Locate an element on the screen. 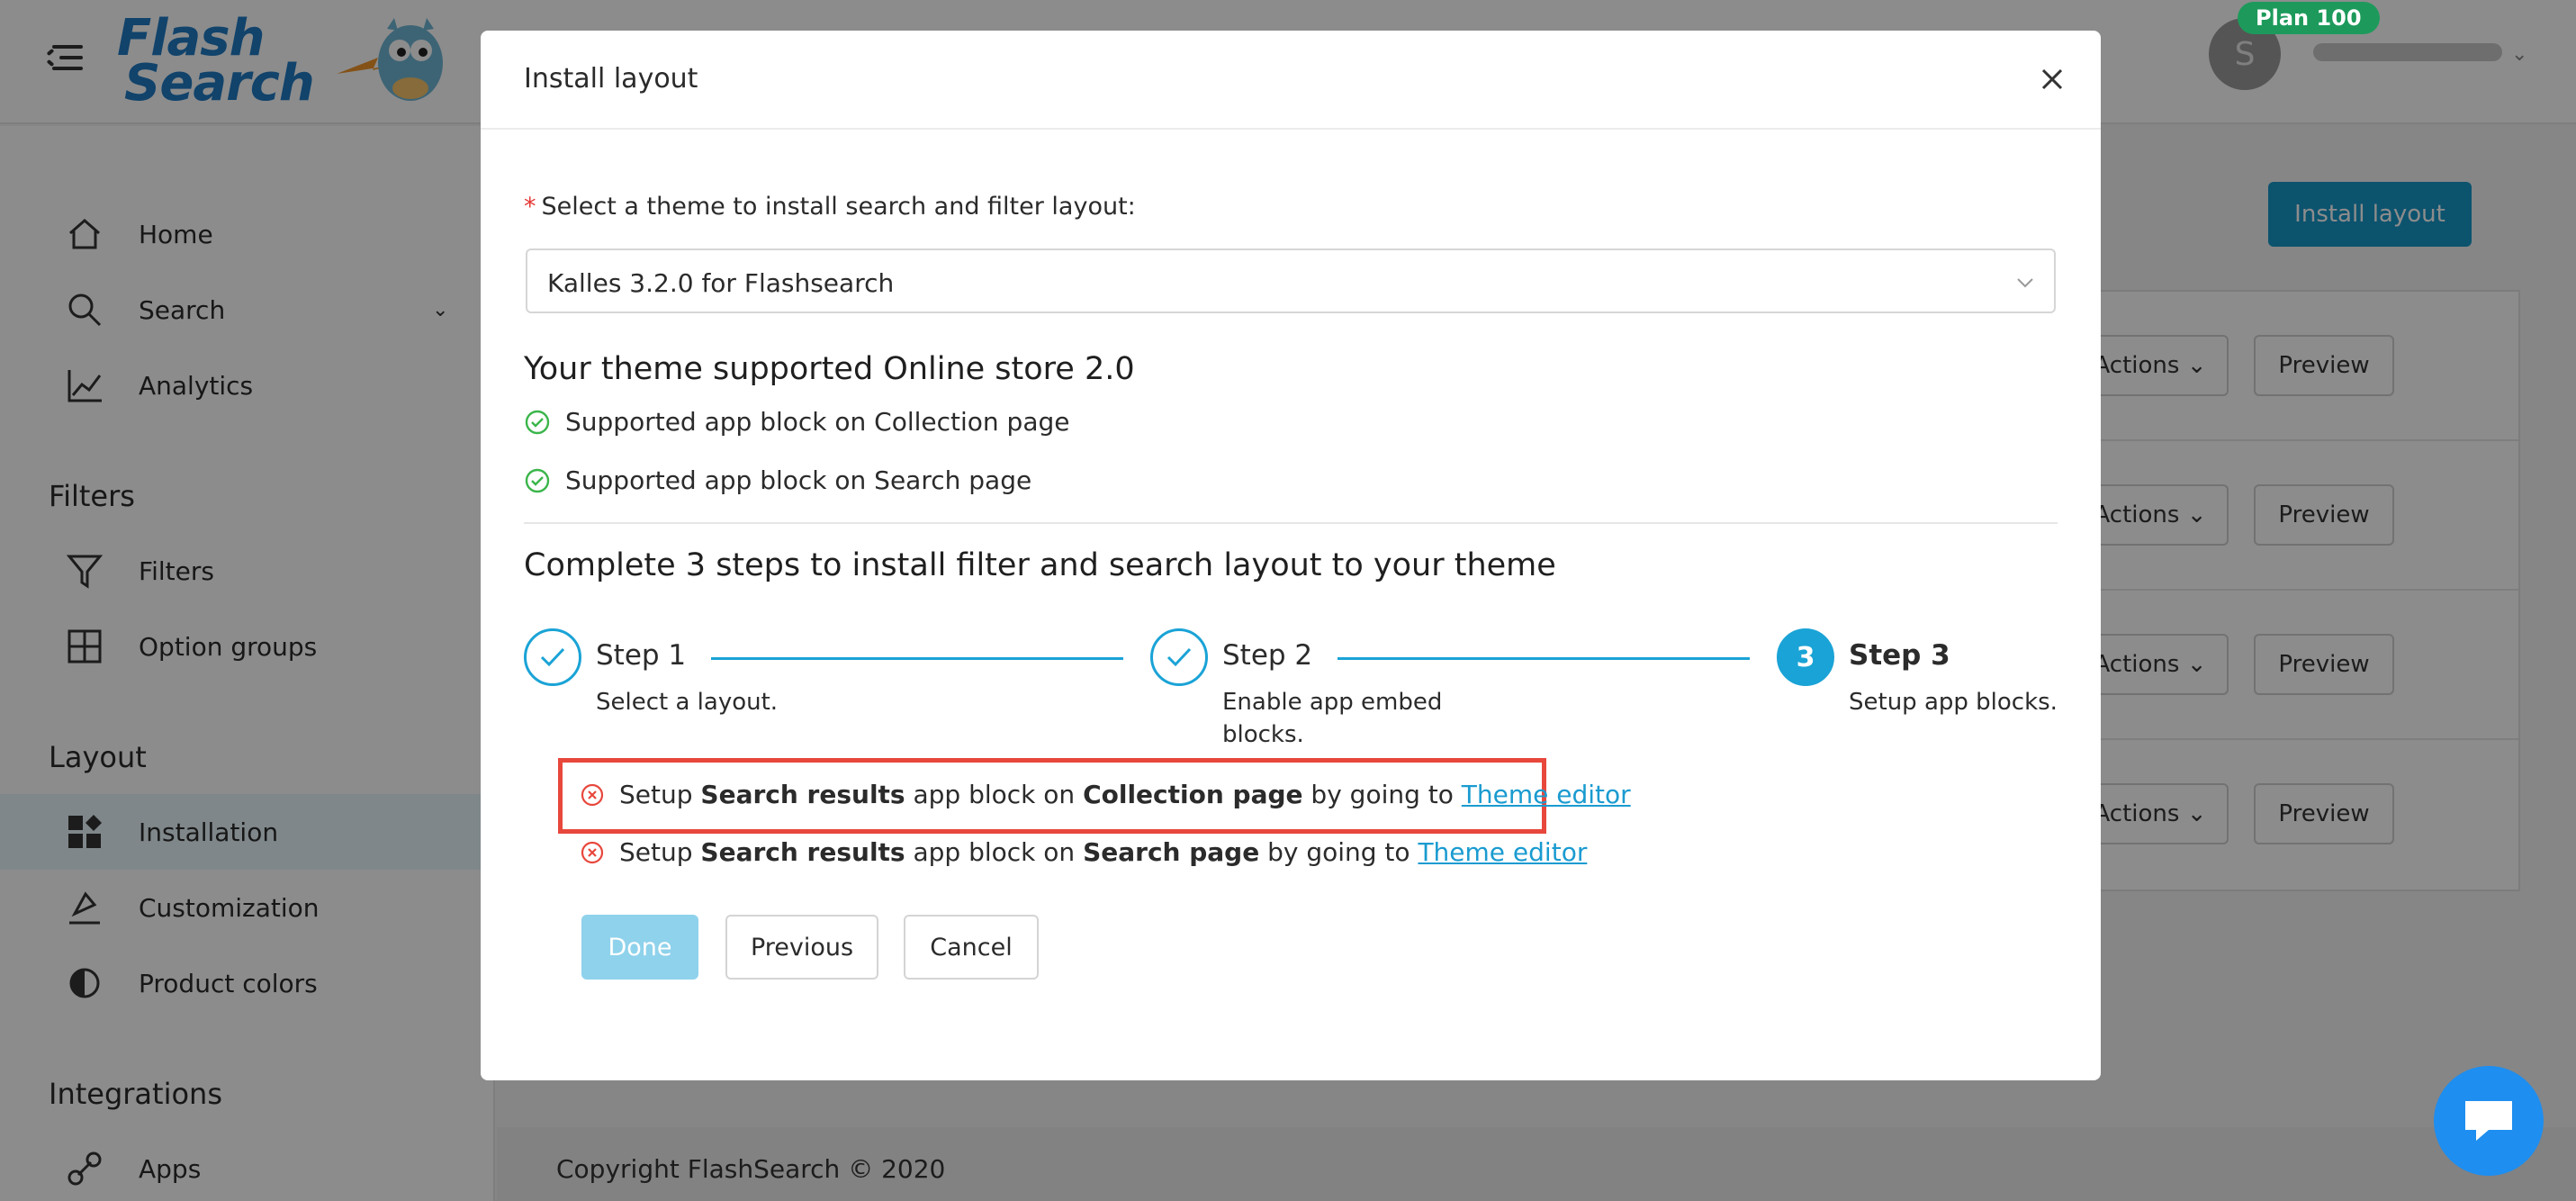  divider is located at coordinates (1291, 523).